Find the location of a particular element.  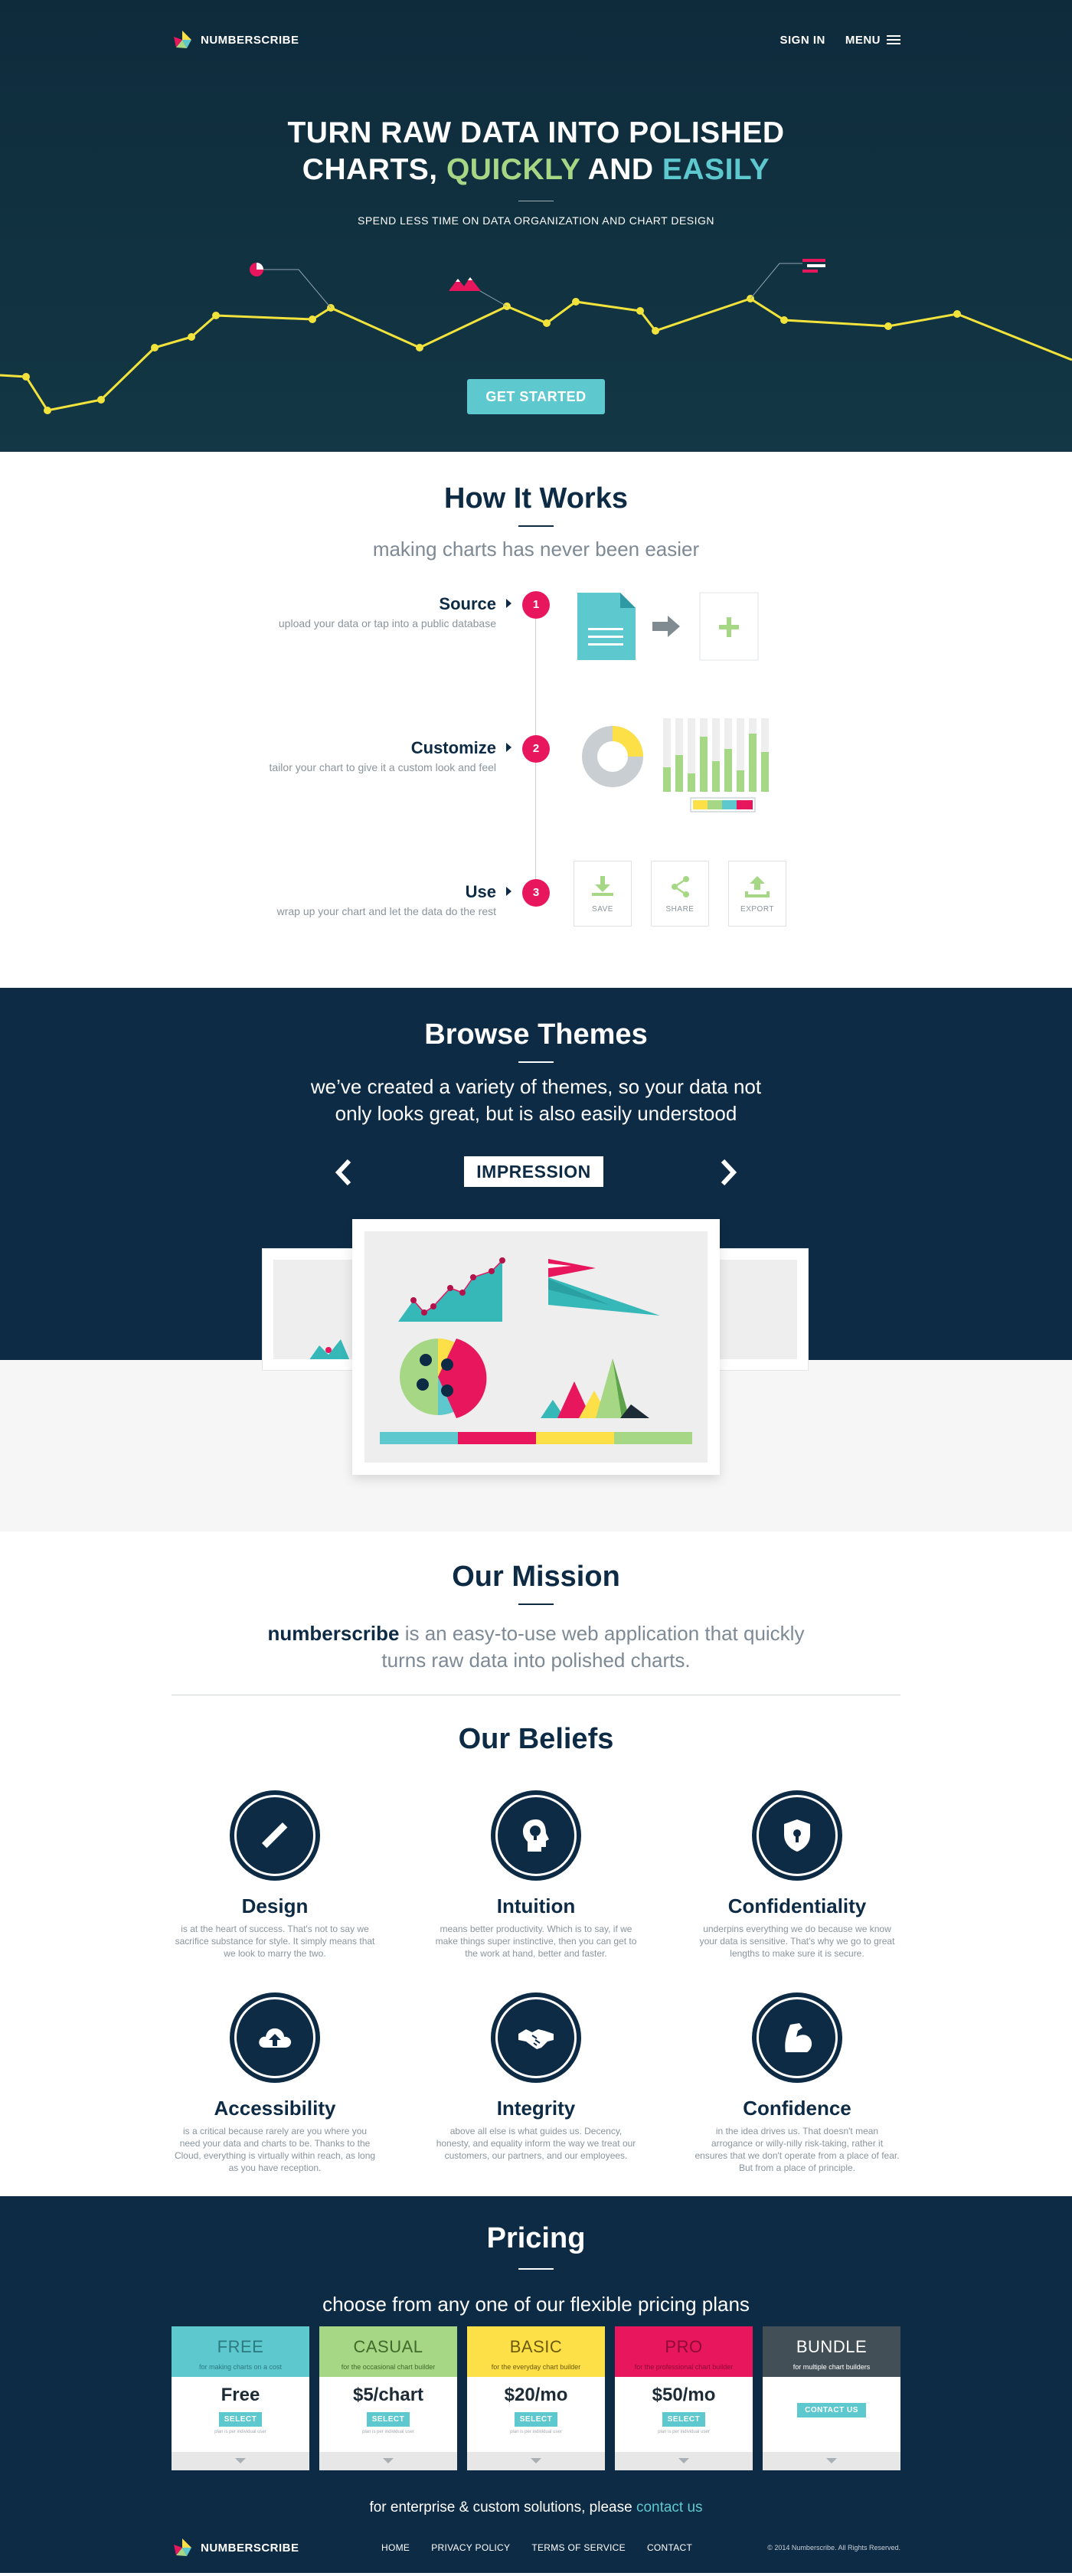

plan-name: FREE is located at coordinates (241, 2346).